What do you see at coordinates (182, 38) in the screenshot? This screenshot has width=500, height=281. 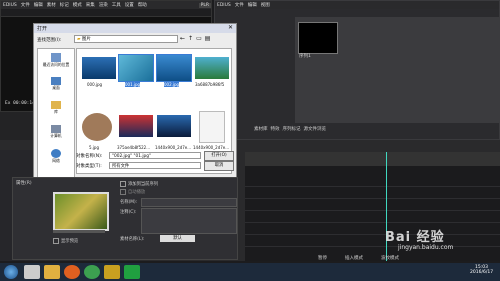 I see `back-icon: ←` at bounding box center [182, 38].